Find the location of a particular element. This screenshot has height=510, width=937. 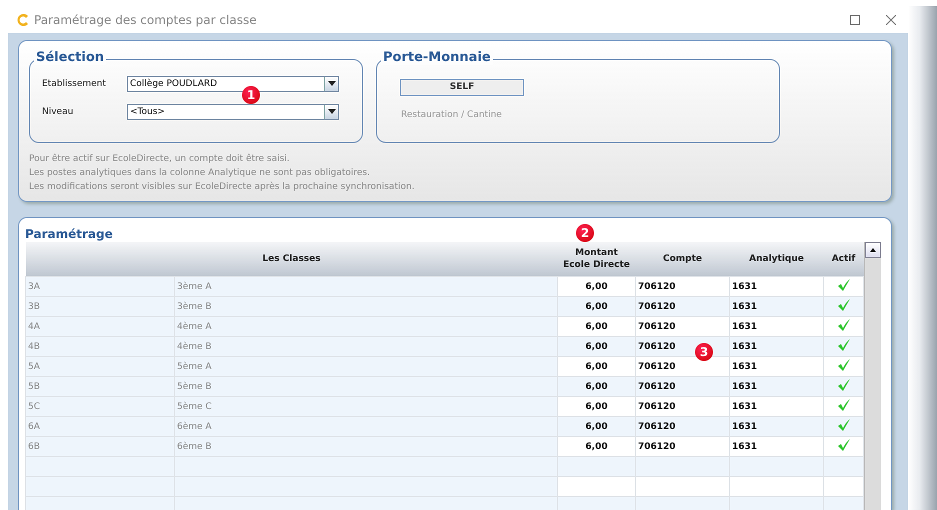

info-note: Les modifications seront visibles sur EcoleDirecte après la prochaine synchronisation. is located at coordinates (222, 187).